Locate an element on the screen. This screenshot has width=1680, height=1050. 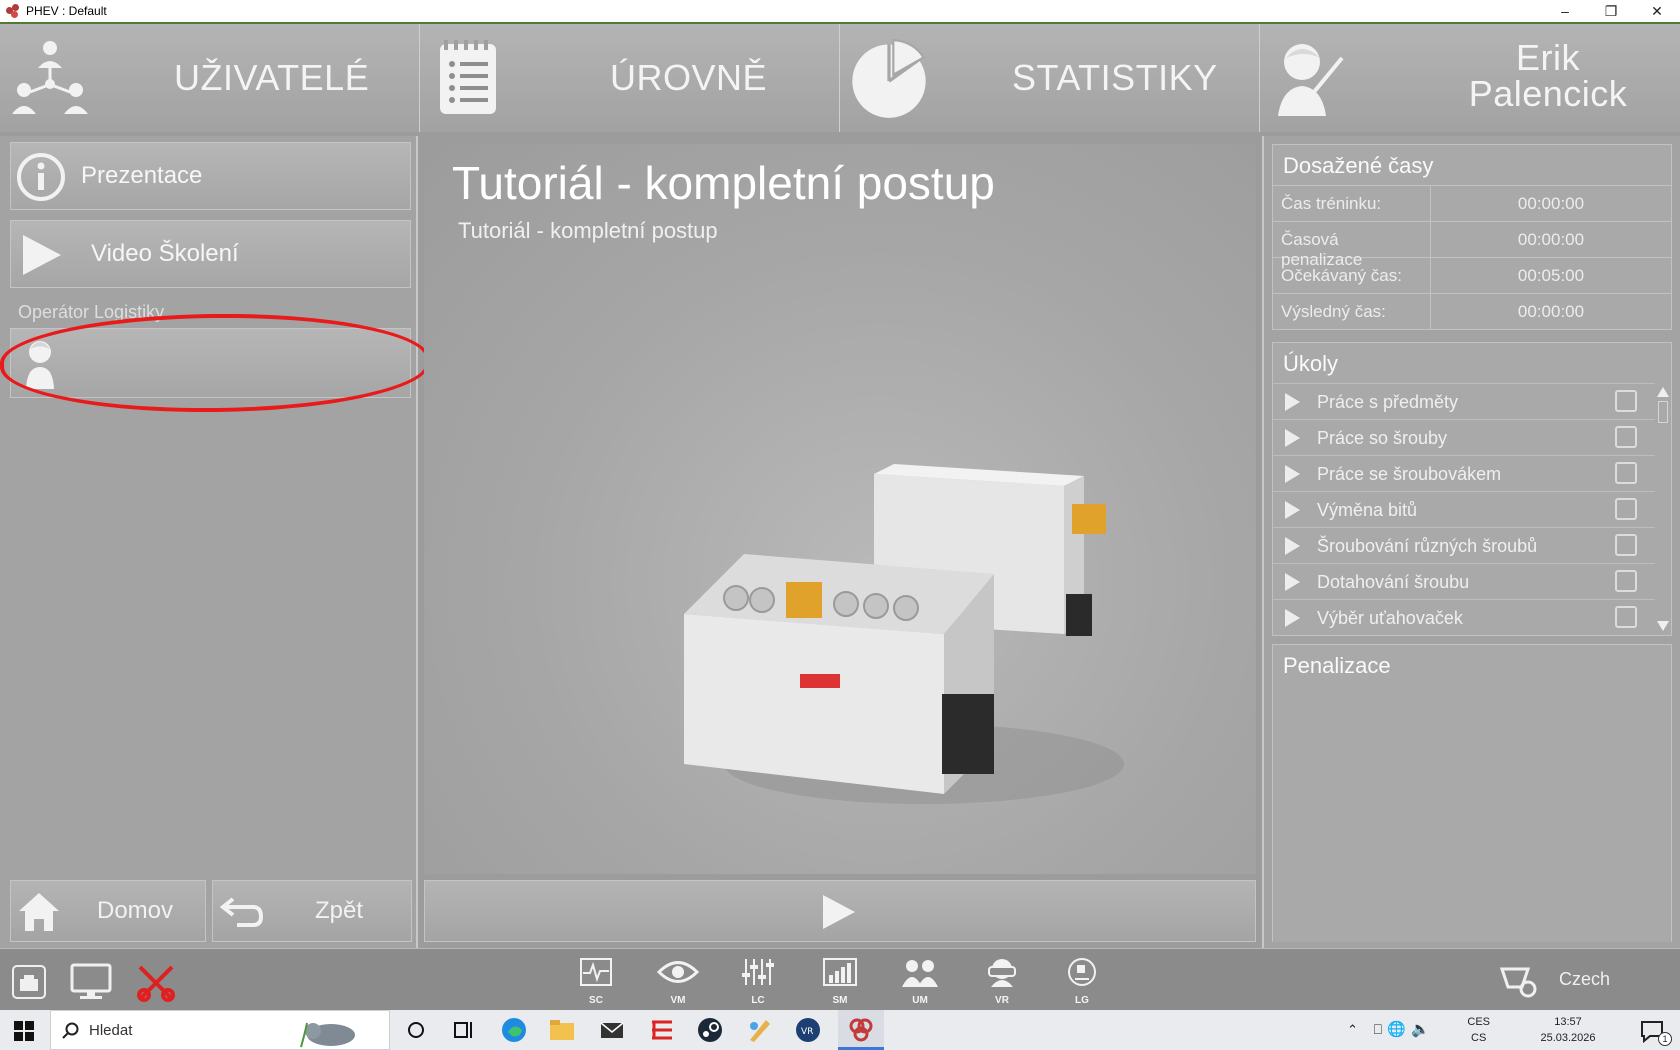
task-item: Práce so šrouby is located at coordinates (1464, 437).